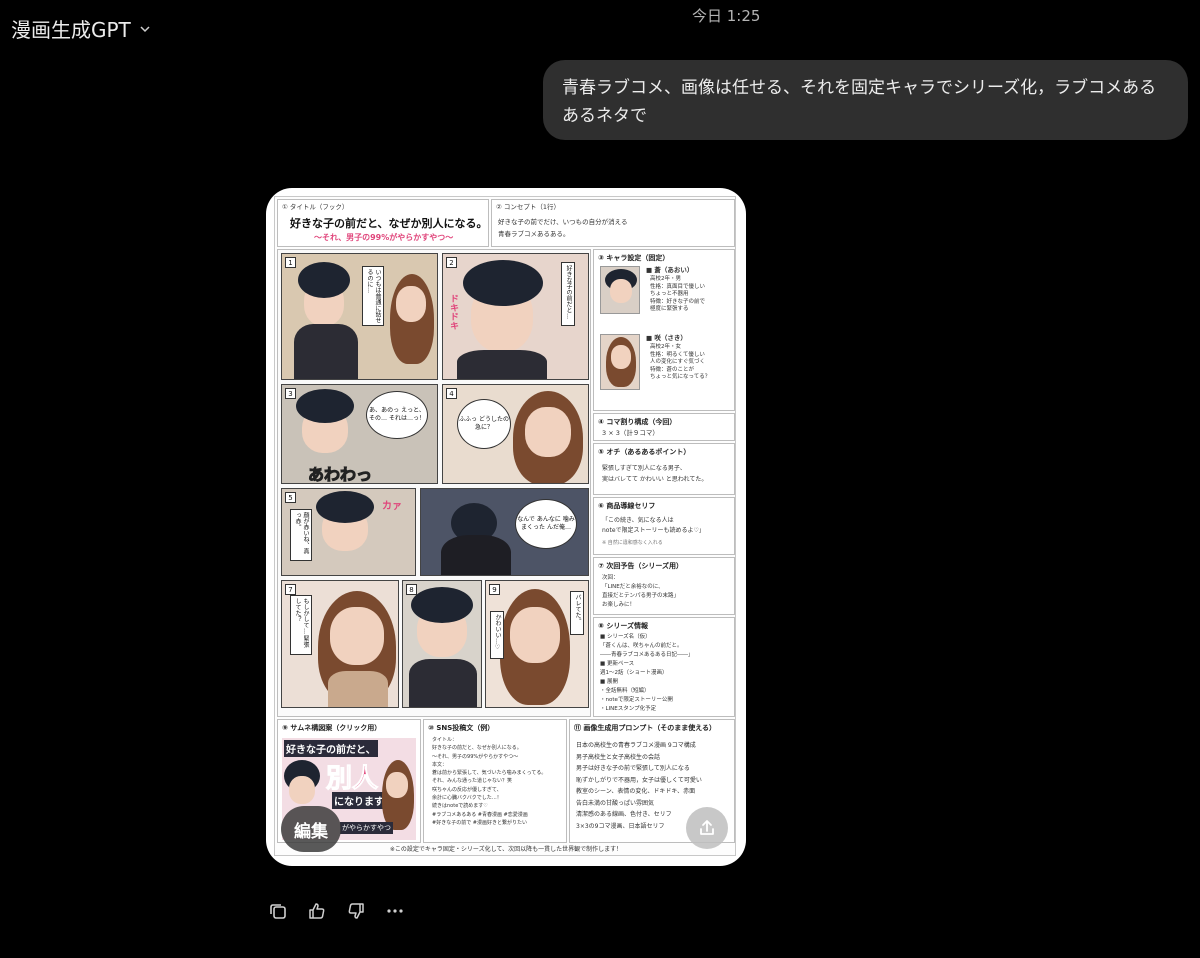 The height and width of the screenshot is (958, 1200). I want to click on speech-bubble: かわいい…♡, so click(497, 635).